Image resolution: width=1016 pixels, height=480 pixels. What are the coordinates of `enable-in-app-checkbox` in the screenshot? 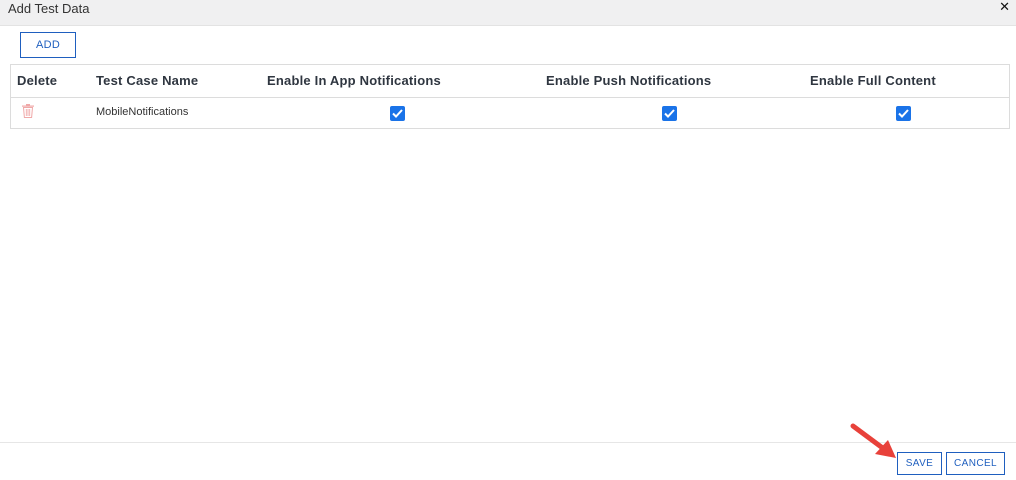 It's located at (397, 113).